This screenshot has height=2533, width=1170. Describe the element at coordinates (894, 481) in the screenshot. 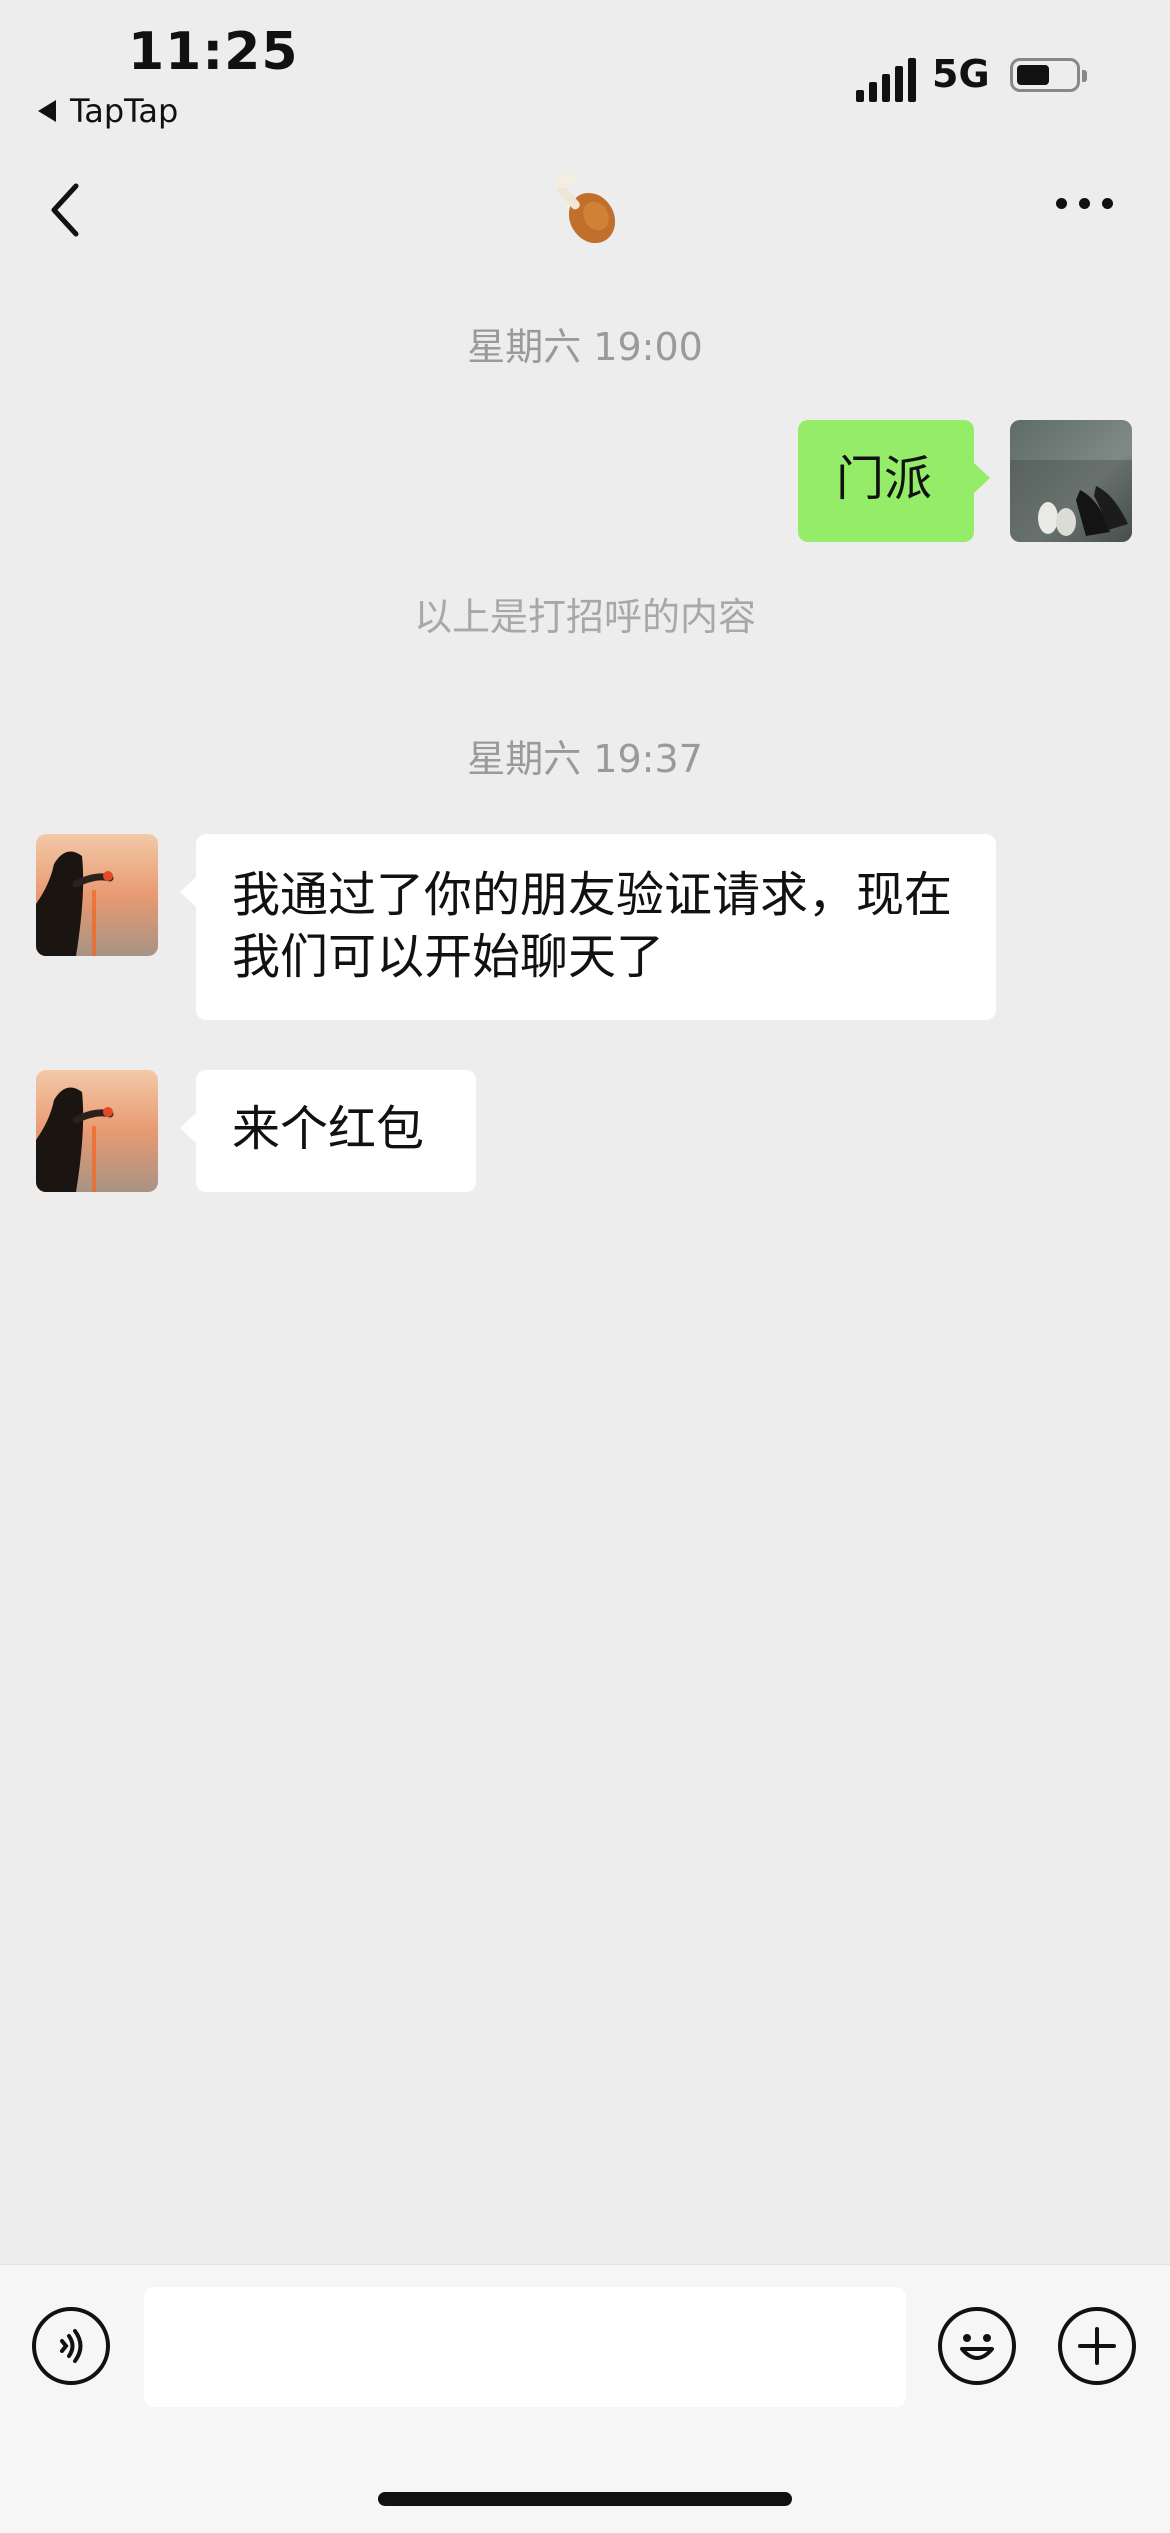

I see `message-bubble-outgoing: 门派` at that location.